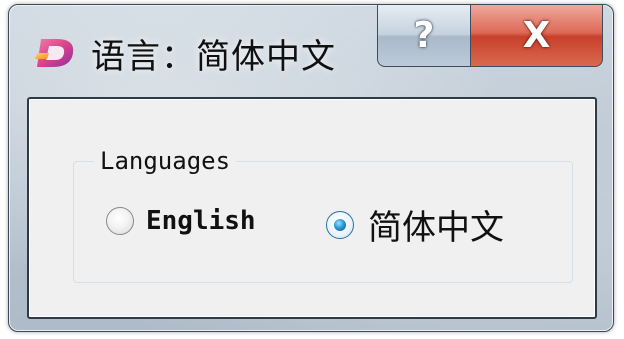  I want to click on window-title: 语言：简体中文, so click(213, 57).